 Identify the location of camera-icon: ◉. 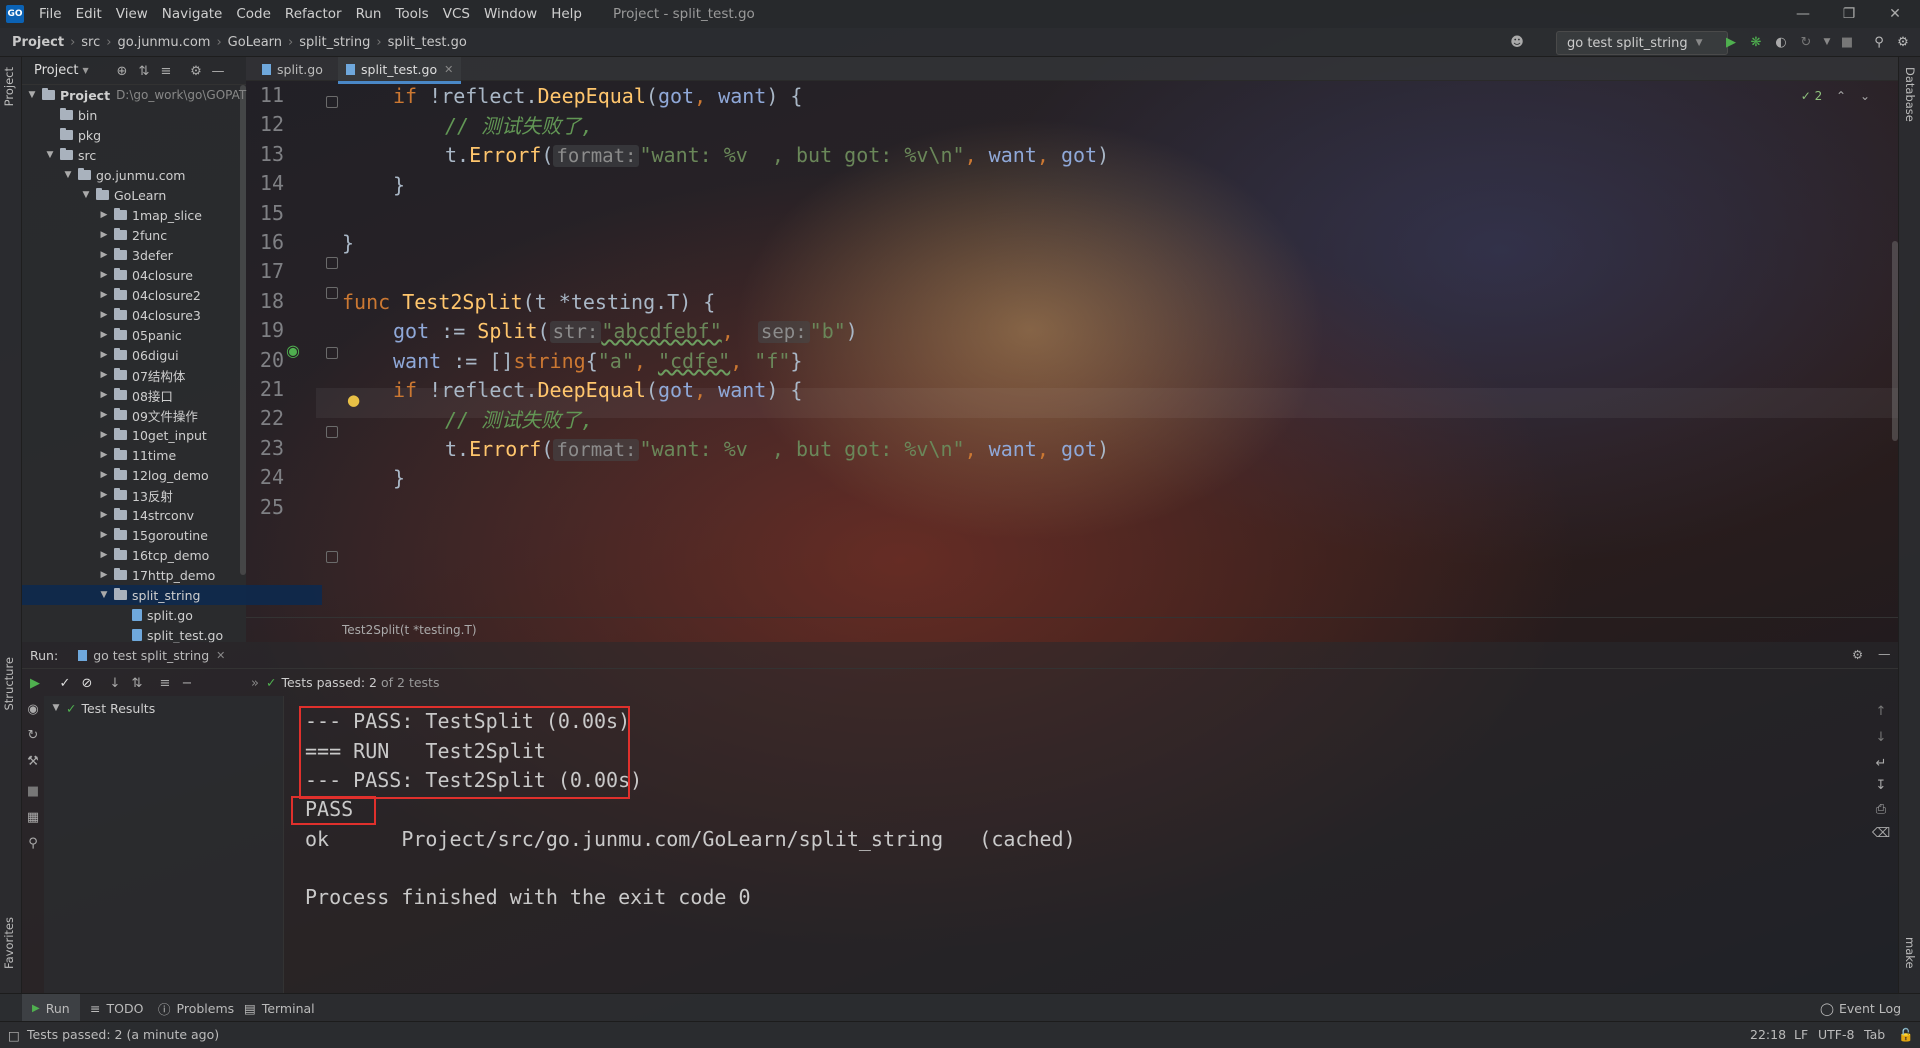
(33, 709).